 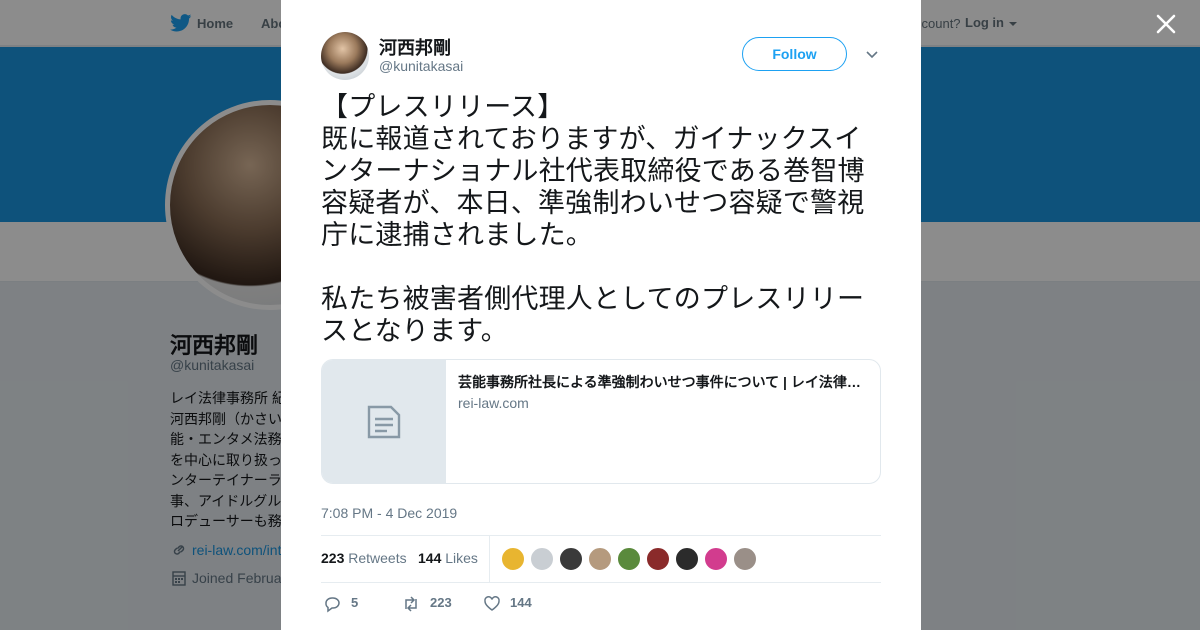 What do you see at coordinates (377, 558) in the screenshot?
I see `retweets-label: Retweets` at bounding box center [377, 558].